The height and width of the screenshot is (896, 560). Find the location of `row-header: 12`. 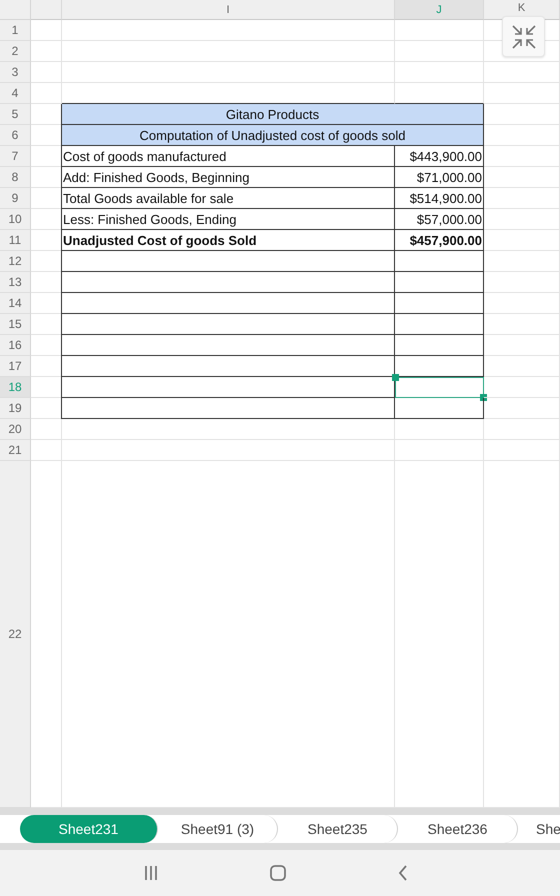

row-header: 12 is located at coordinates (15, 261).